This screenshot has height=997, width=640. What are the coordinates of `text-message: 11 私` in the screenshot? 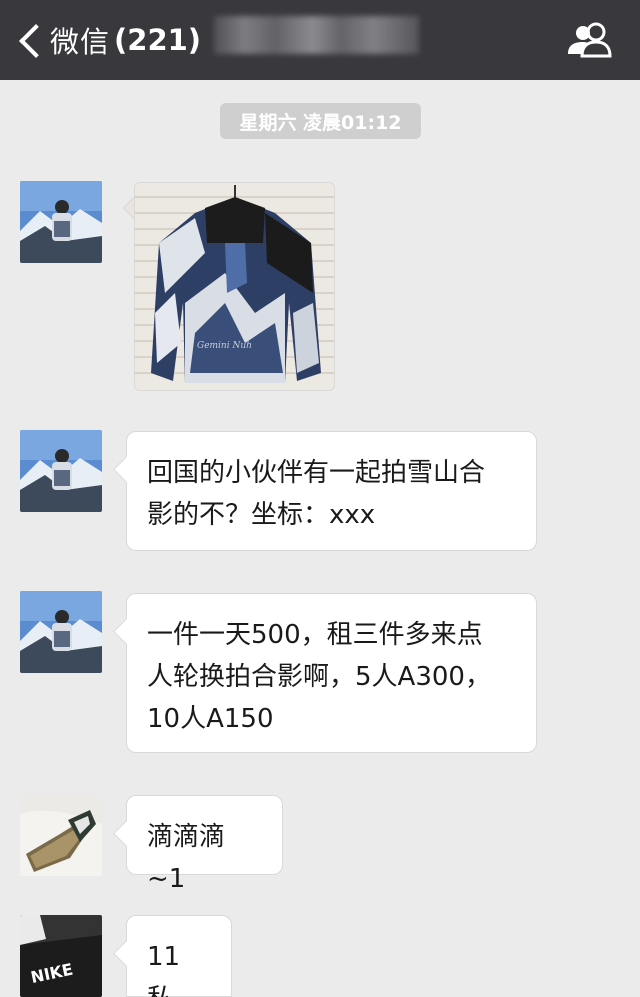 It's located at (179, 956).